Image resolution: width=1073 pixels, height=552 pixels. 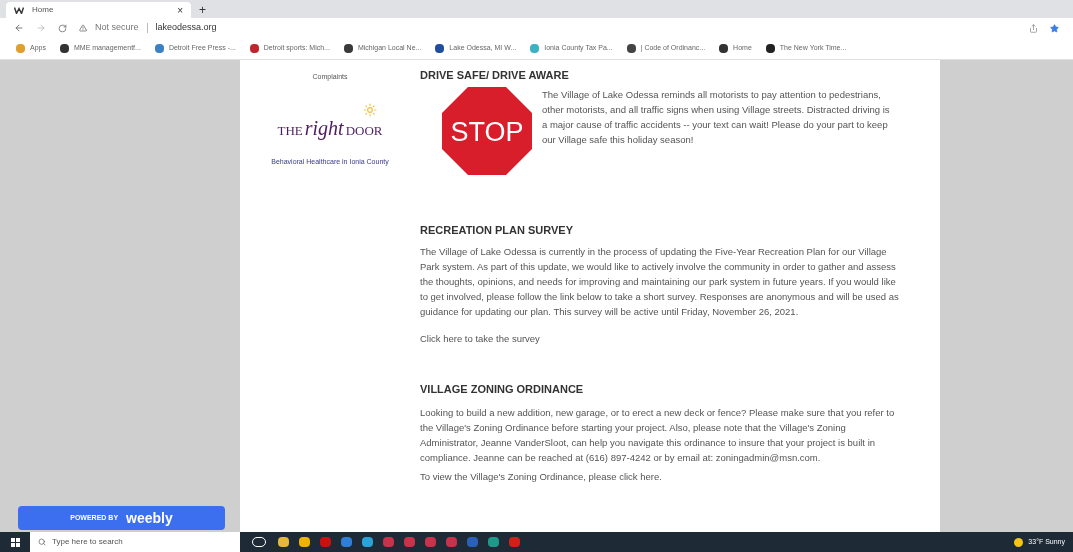 What do you see at coordinates (117, 28) in the screenshot?
I see `security-label: Not secure` at bounding box center [117, 28].